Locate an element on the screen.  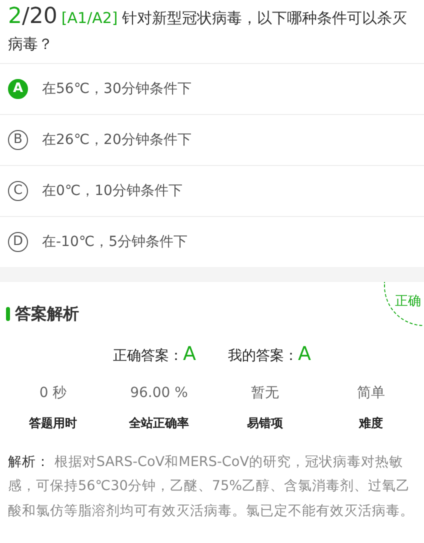
stat-value: 96.00 % is located at coordinates (159, 393).